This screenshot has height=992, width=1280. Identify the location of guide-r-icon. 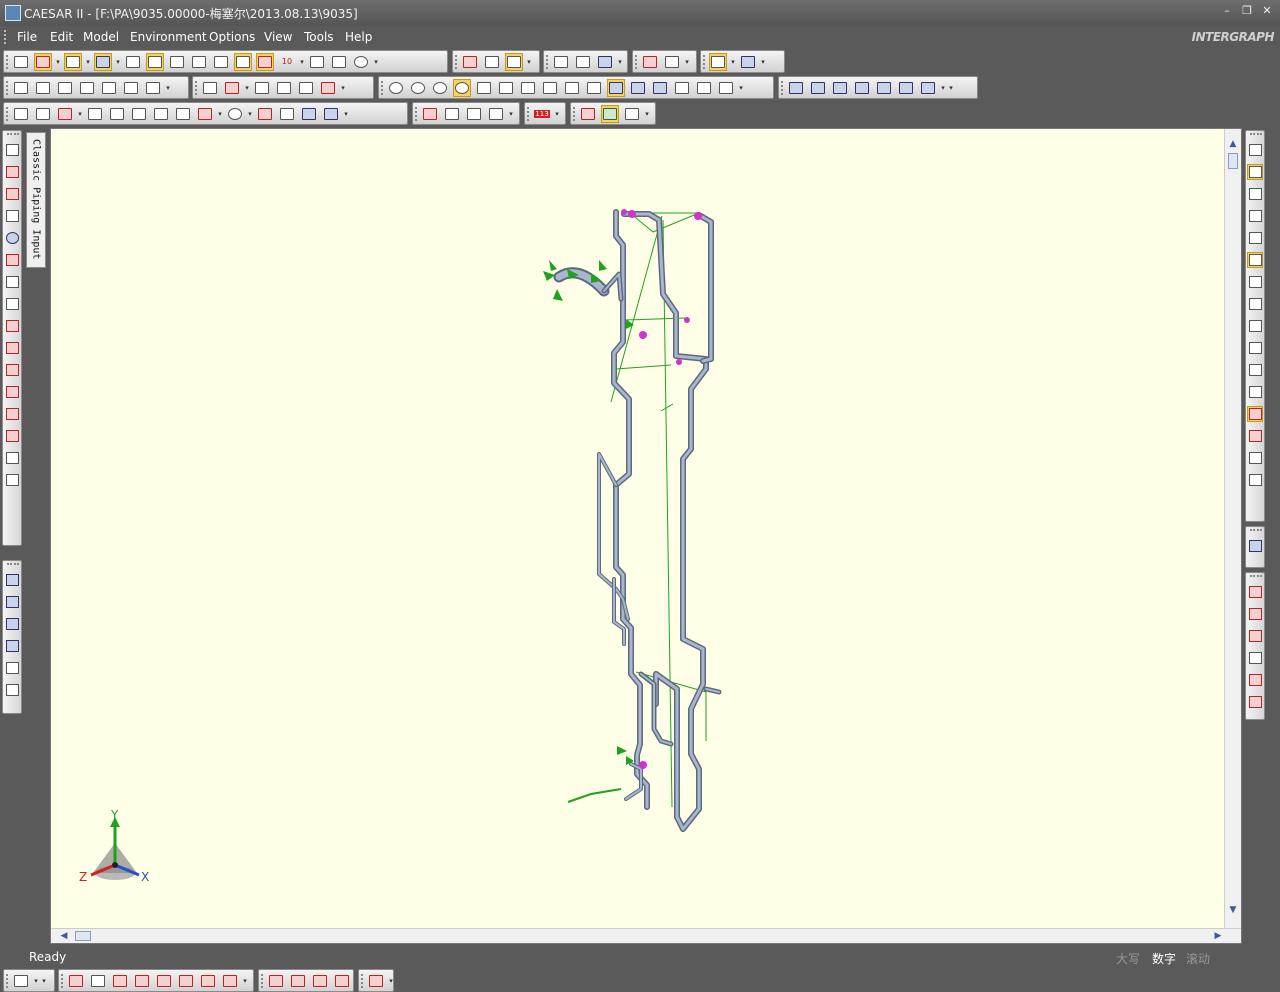
(1255, 370).